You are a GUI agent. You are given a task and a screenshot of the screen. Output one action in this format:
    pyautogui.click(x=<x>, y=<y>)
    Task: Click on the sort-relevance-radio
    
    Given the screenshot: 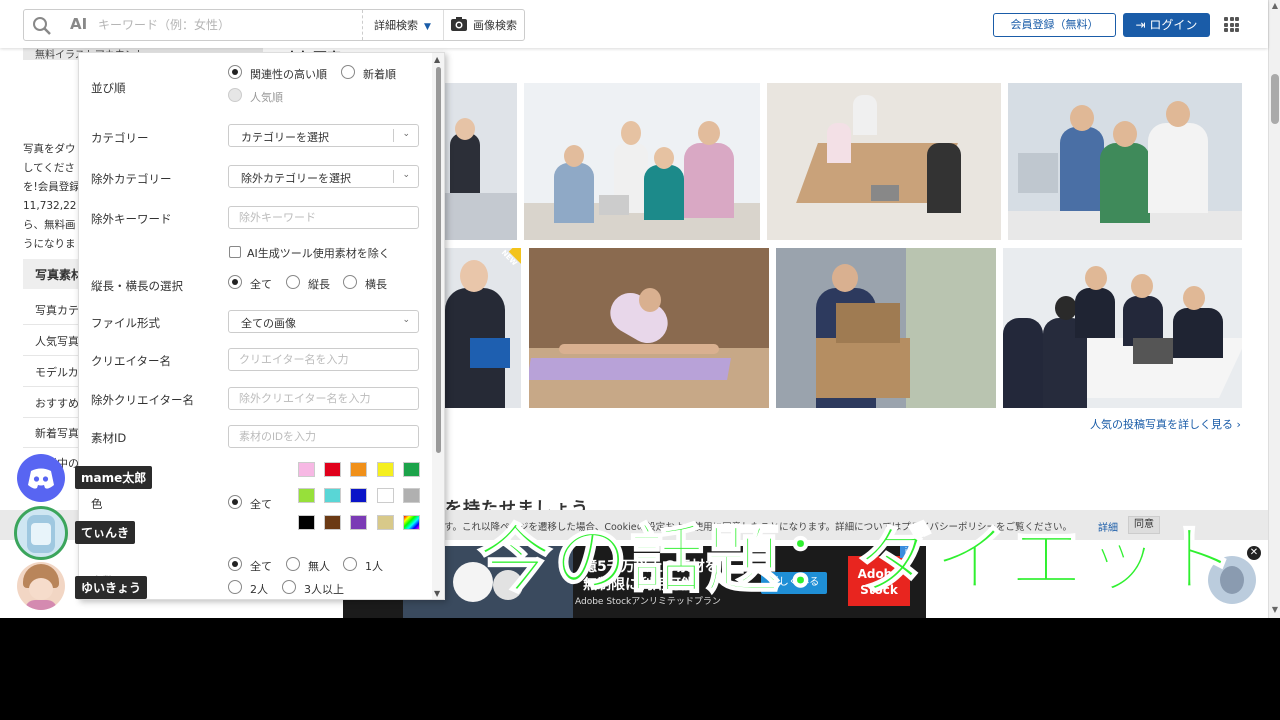 What is the action you would take?
    pyautogui.click(x=235, y=72)
    